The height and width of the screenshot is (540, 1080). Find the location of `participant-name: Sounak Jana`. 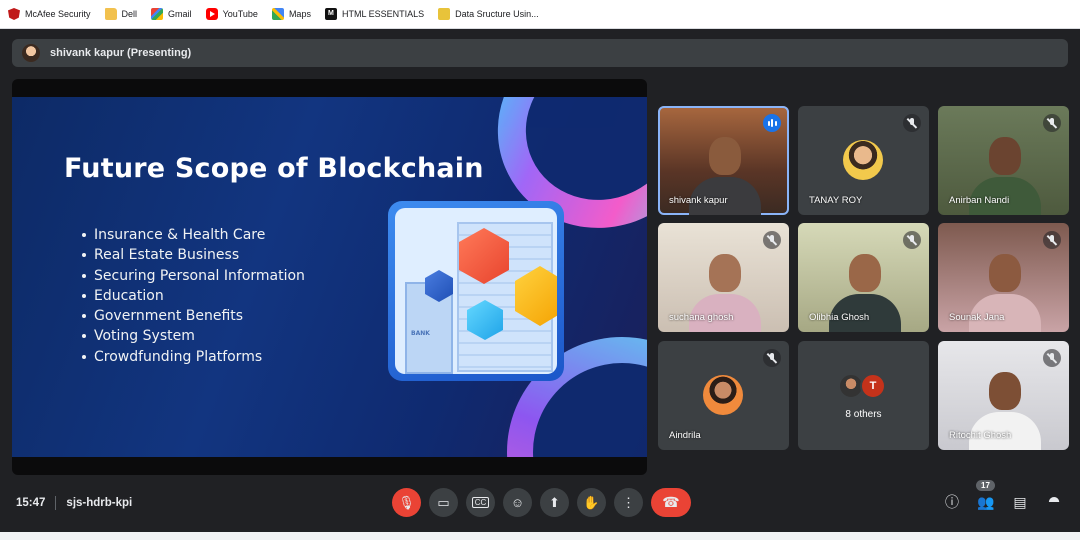

participant-name: Sounak Jana is located at coordinates (977, 317).